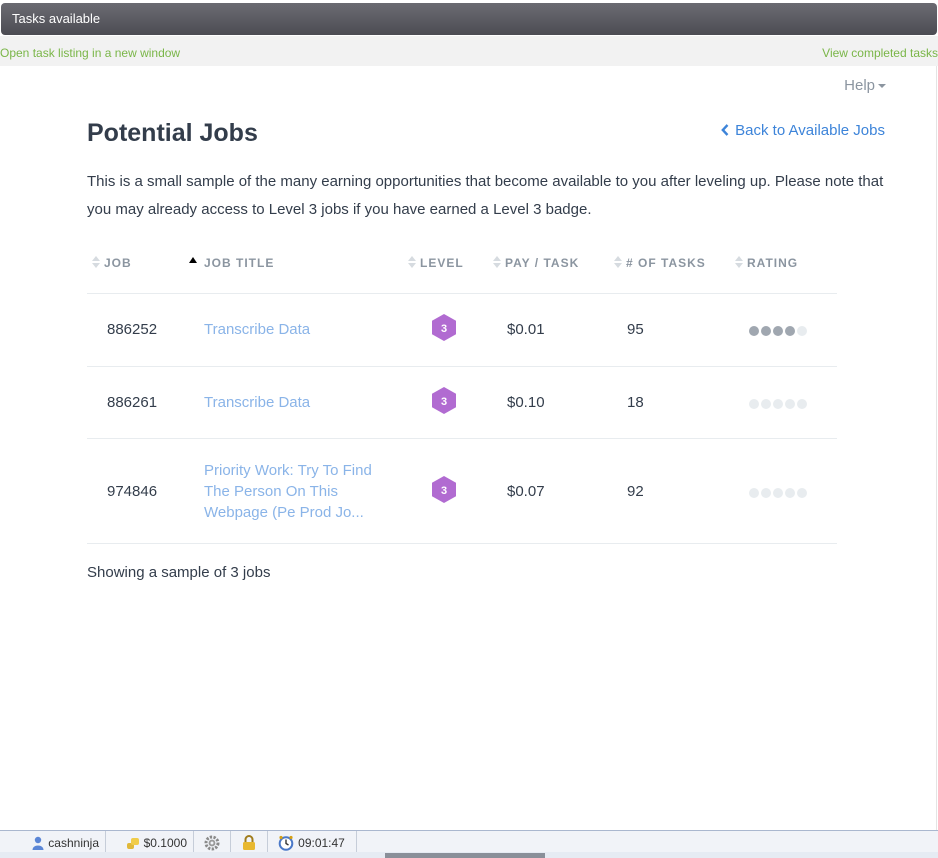  What do you see at coordinates (526, 402) in the screenshot?
I see `pay-per-task: $0.10` at bounding box center [526, 402].